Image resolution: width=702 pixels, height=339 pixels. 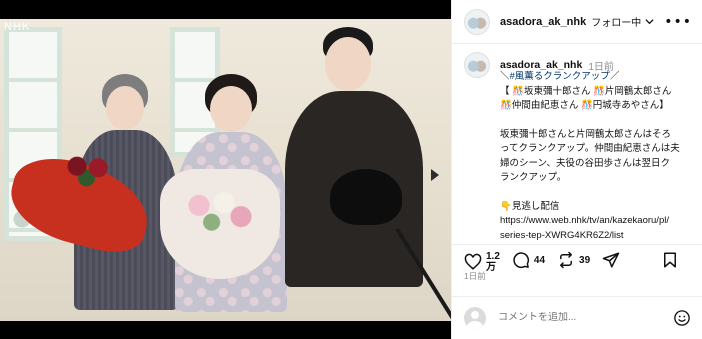 What do you see at coordinates (678, 22) in the screenshot?
I see `more-options-icon: •••` at bounding box center [678, 22].